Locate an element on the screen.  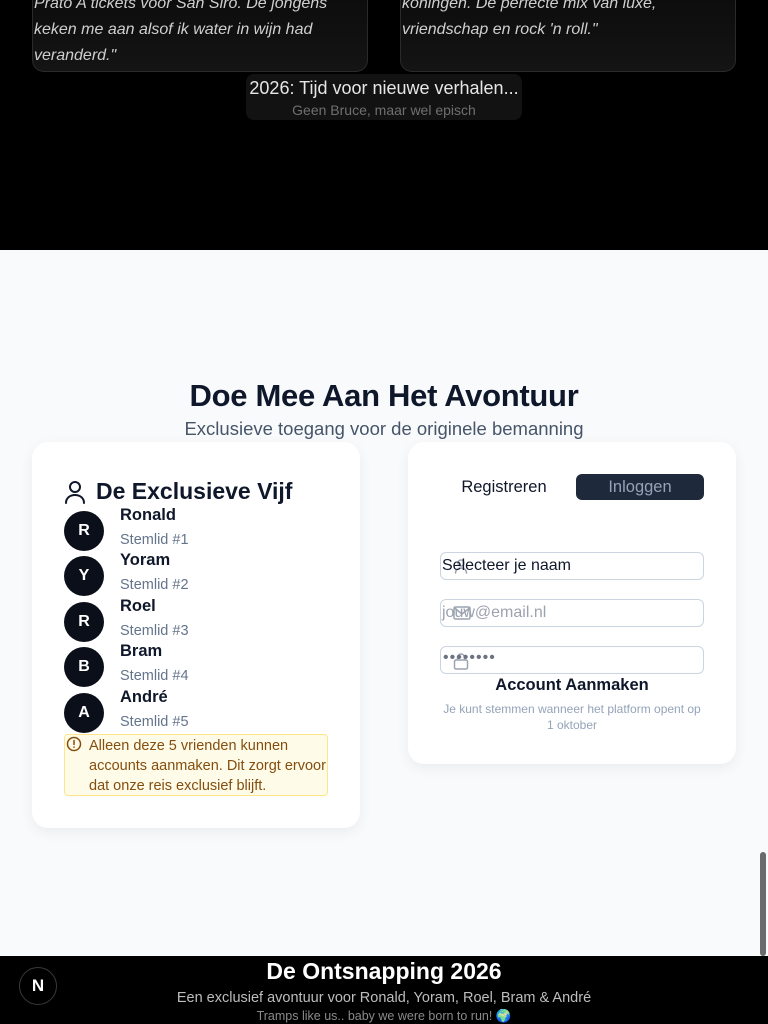
name-select: Selecteer je naam is located at coordinates (572, 566).